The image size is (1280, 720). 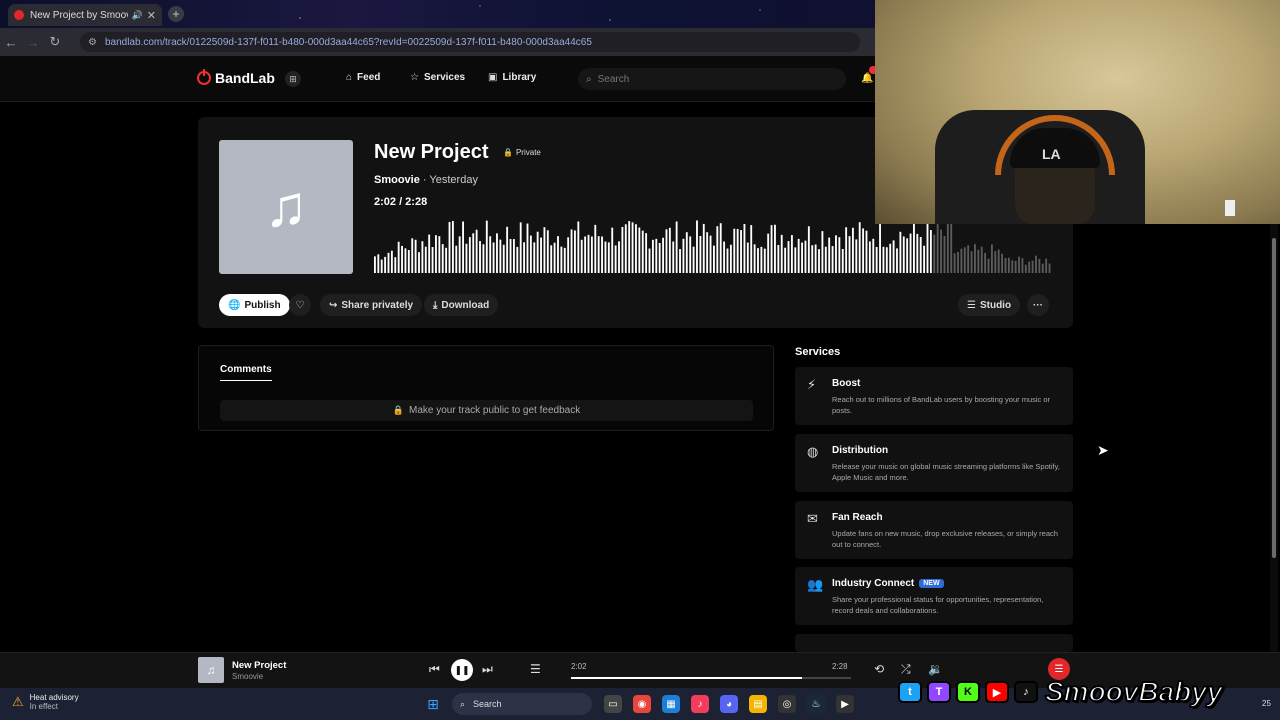 I want to click on media-player-icon: ▶, so click(x=845, y=704).